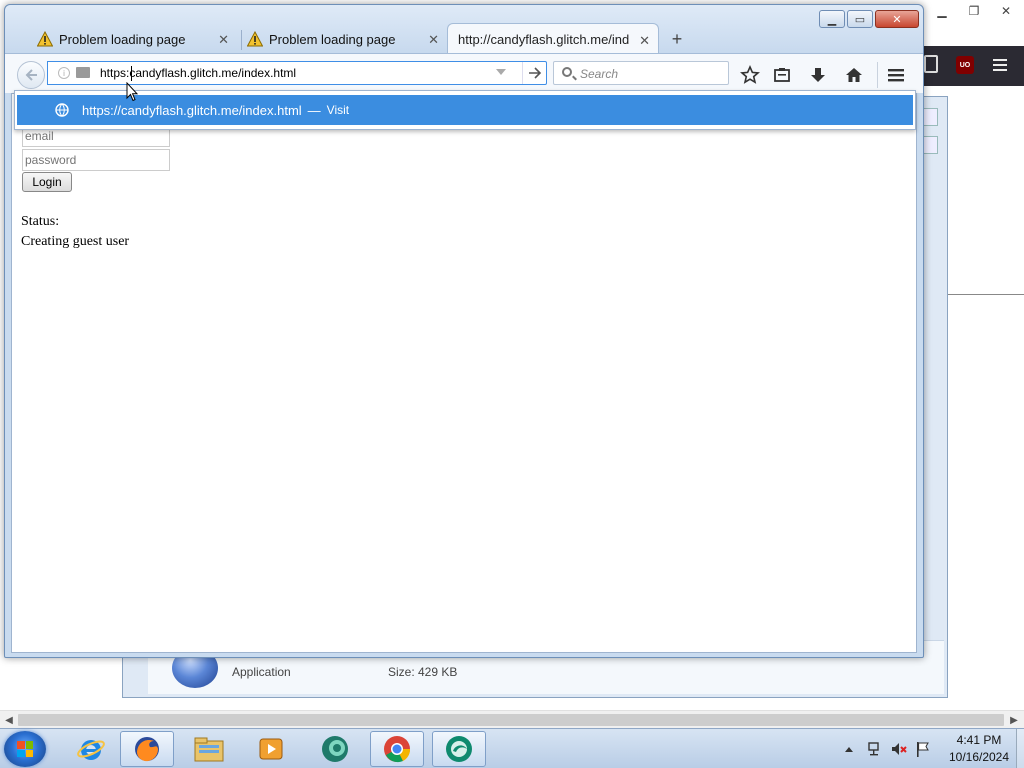  I want to click on chevron-up-icon, so click(849, 749).